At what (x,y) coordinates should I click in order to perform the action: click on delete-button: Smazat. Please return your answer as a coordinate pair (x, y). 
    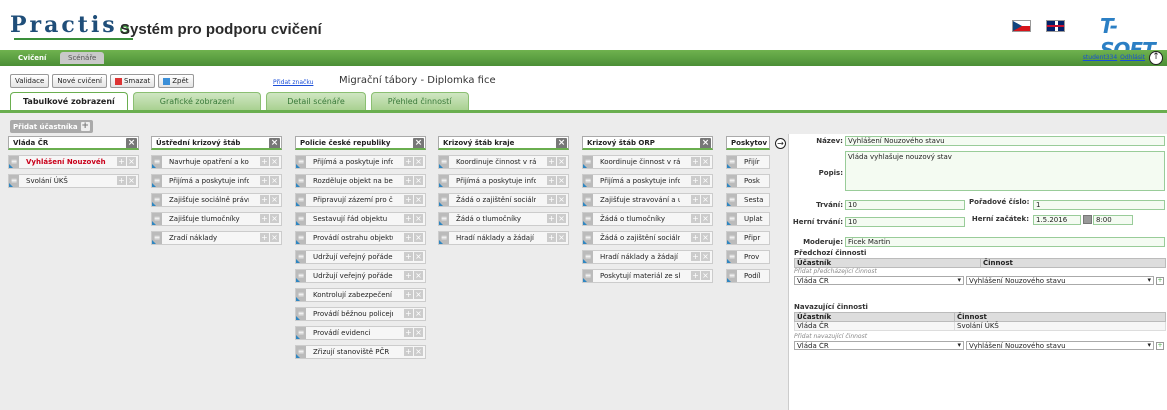
    Looking at the image, I should click on (132, 81).